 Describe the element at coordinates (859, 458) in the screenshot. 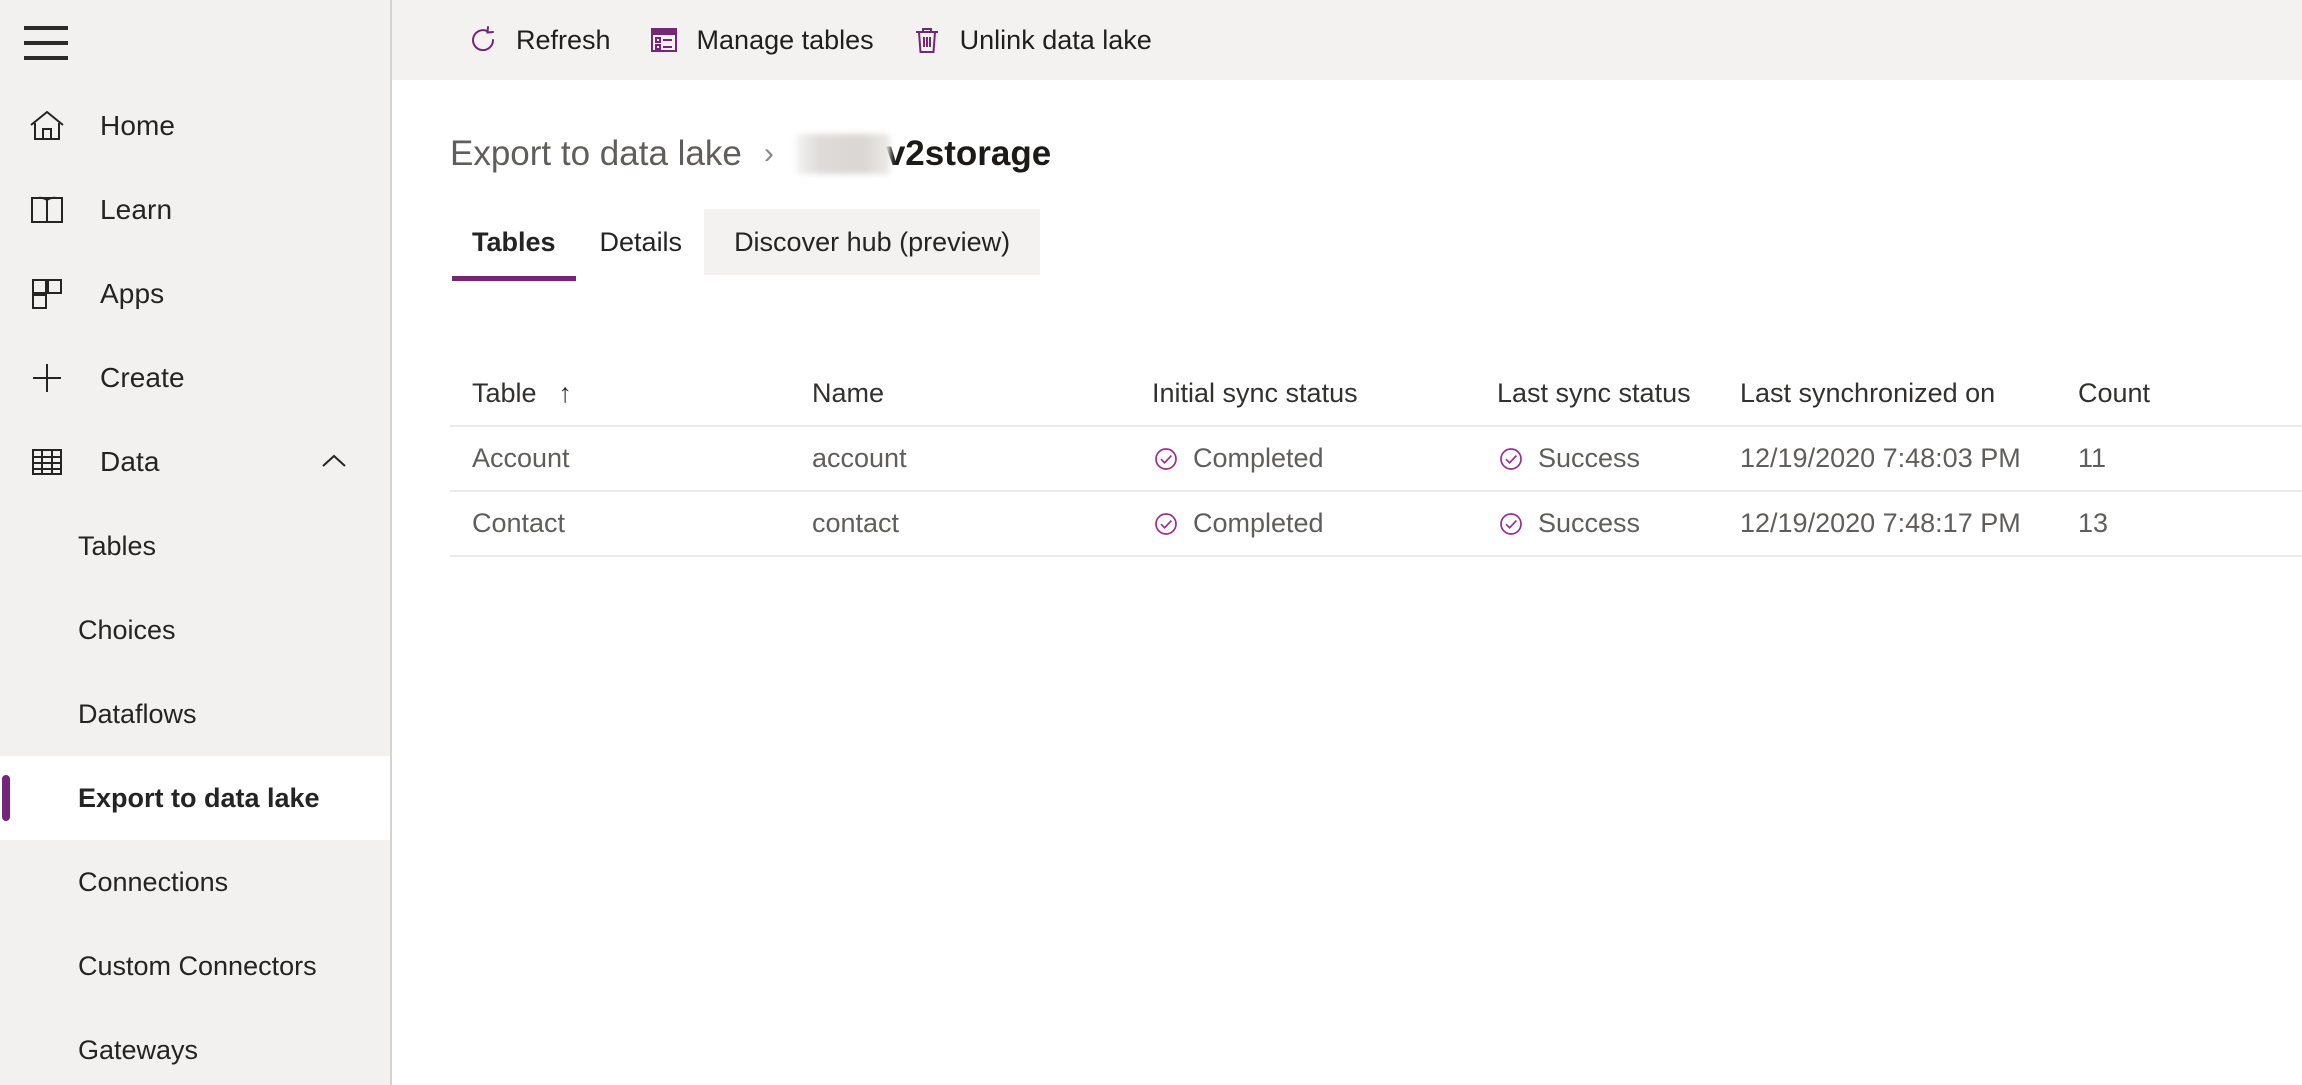

I see `cell-value: account` at that location.